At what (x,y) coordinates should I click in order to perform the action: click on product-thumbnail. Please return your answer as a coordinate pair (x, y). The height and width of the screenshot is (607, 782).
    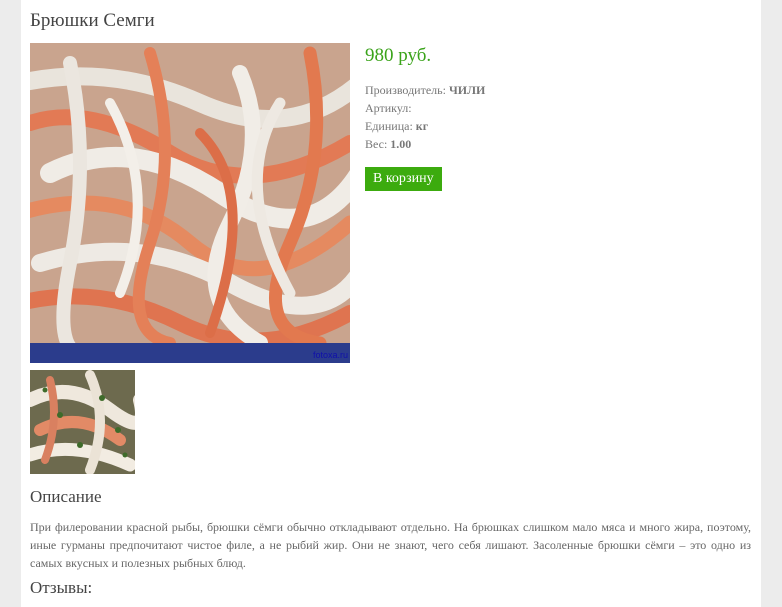
    Looking at the image, I should click on (82, 422).